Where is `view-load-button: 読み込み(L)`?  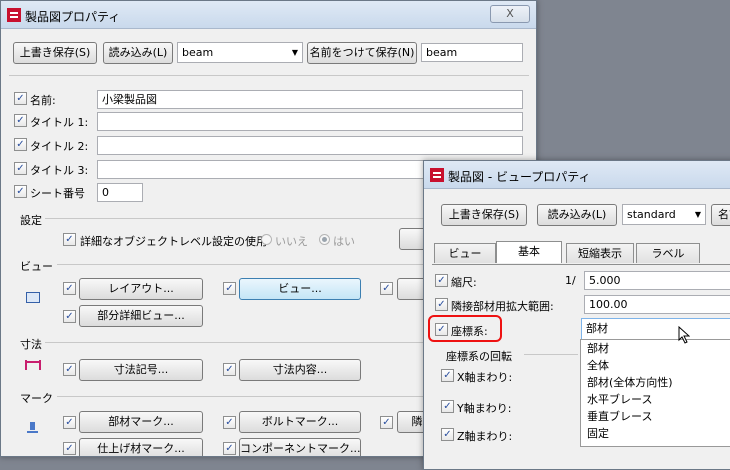
view-load-button: 読み込み(L) is located at coordinates (577, 215).